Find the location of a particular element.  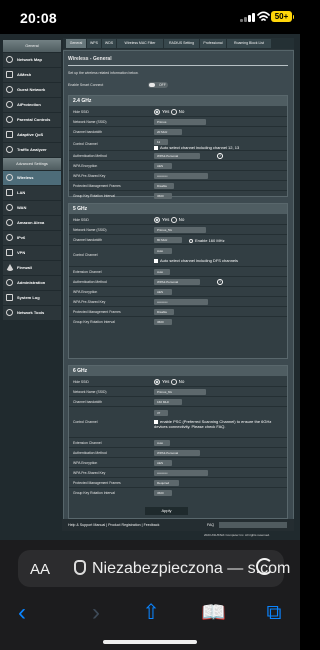

tab-general: General is located at coordinates (76, 43).